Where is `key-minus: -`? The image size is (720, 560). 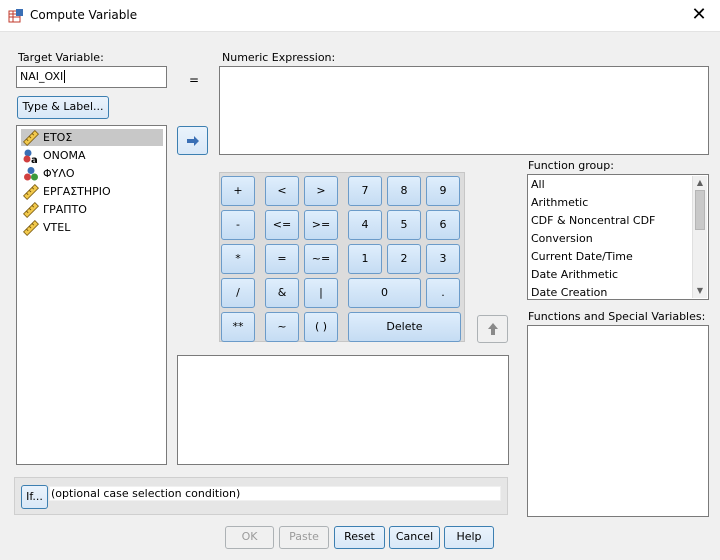
key-minus: - is located at coordinates (238, 225).